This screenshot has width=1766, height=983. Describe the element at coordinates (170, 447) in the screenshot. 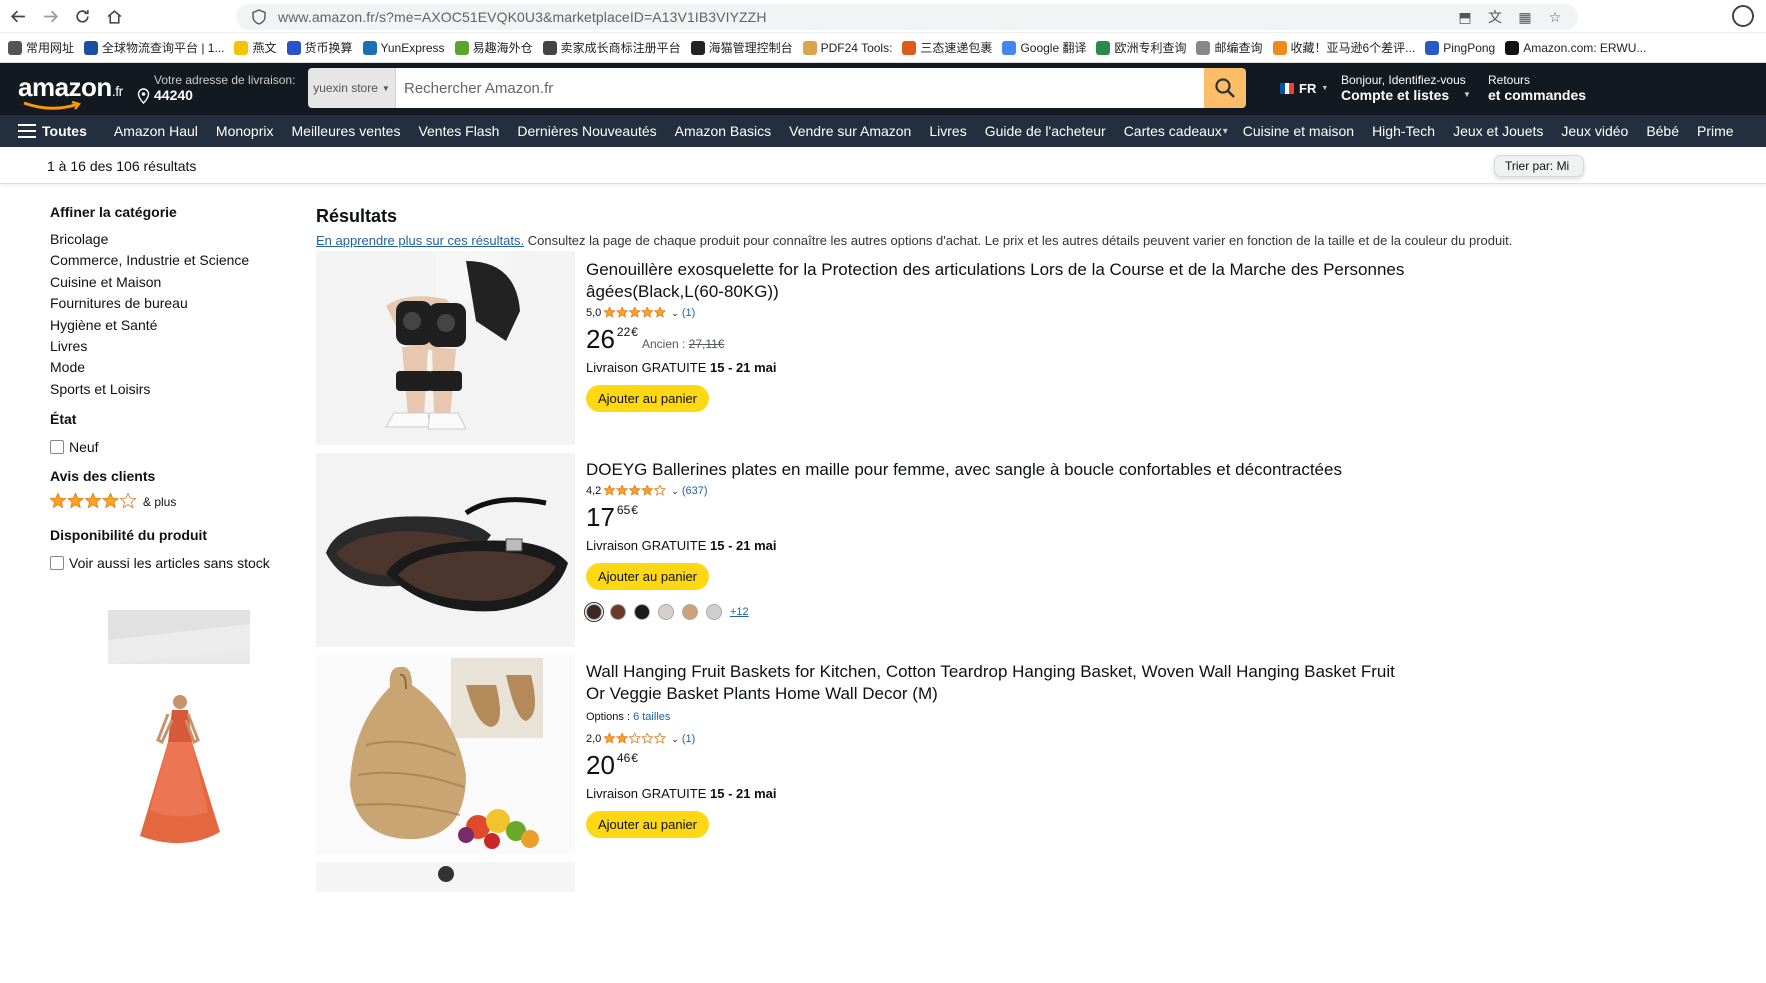

I see `condition-new-filter: Neuf` at that location.